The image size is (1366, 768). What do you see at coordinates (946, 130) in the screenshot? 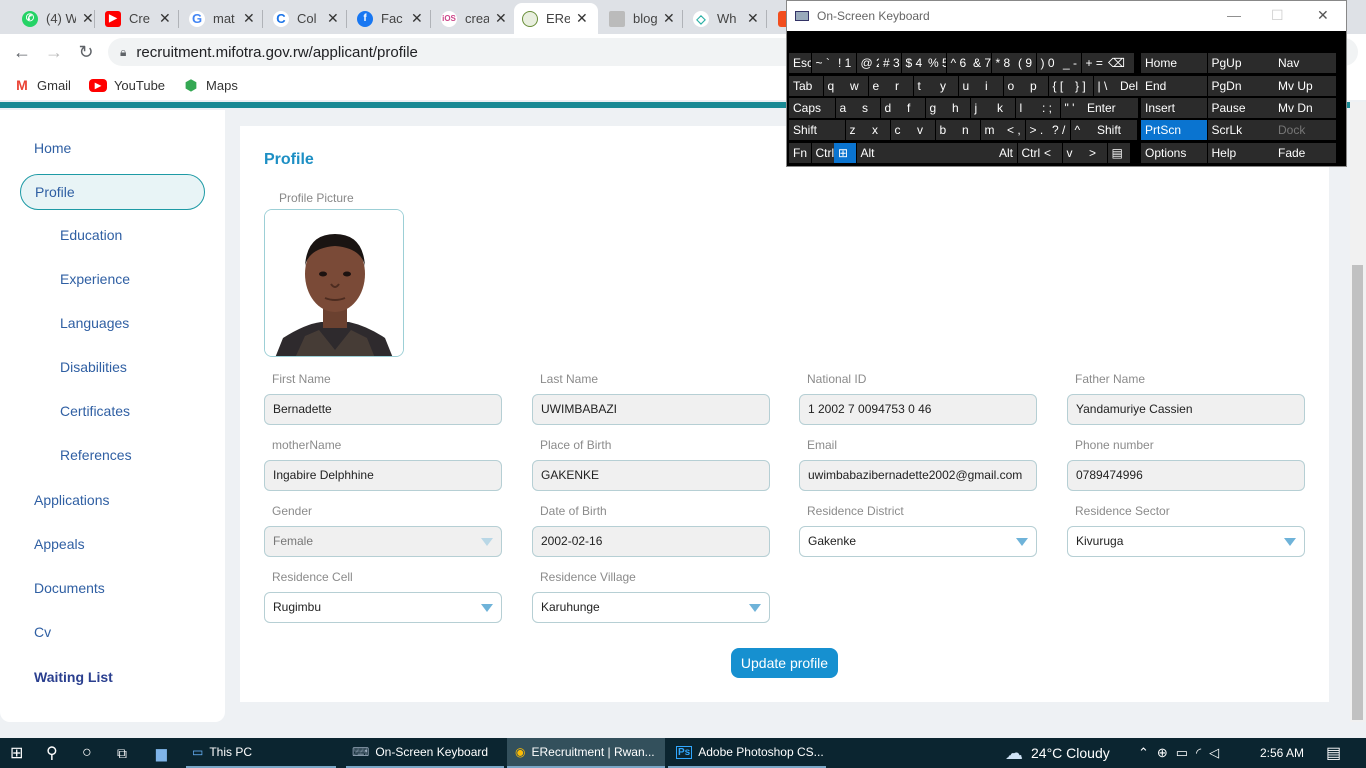
I see `osk-key: b` at bounding box center [946, 130].